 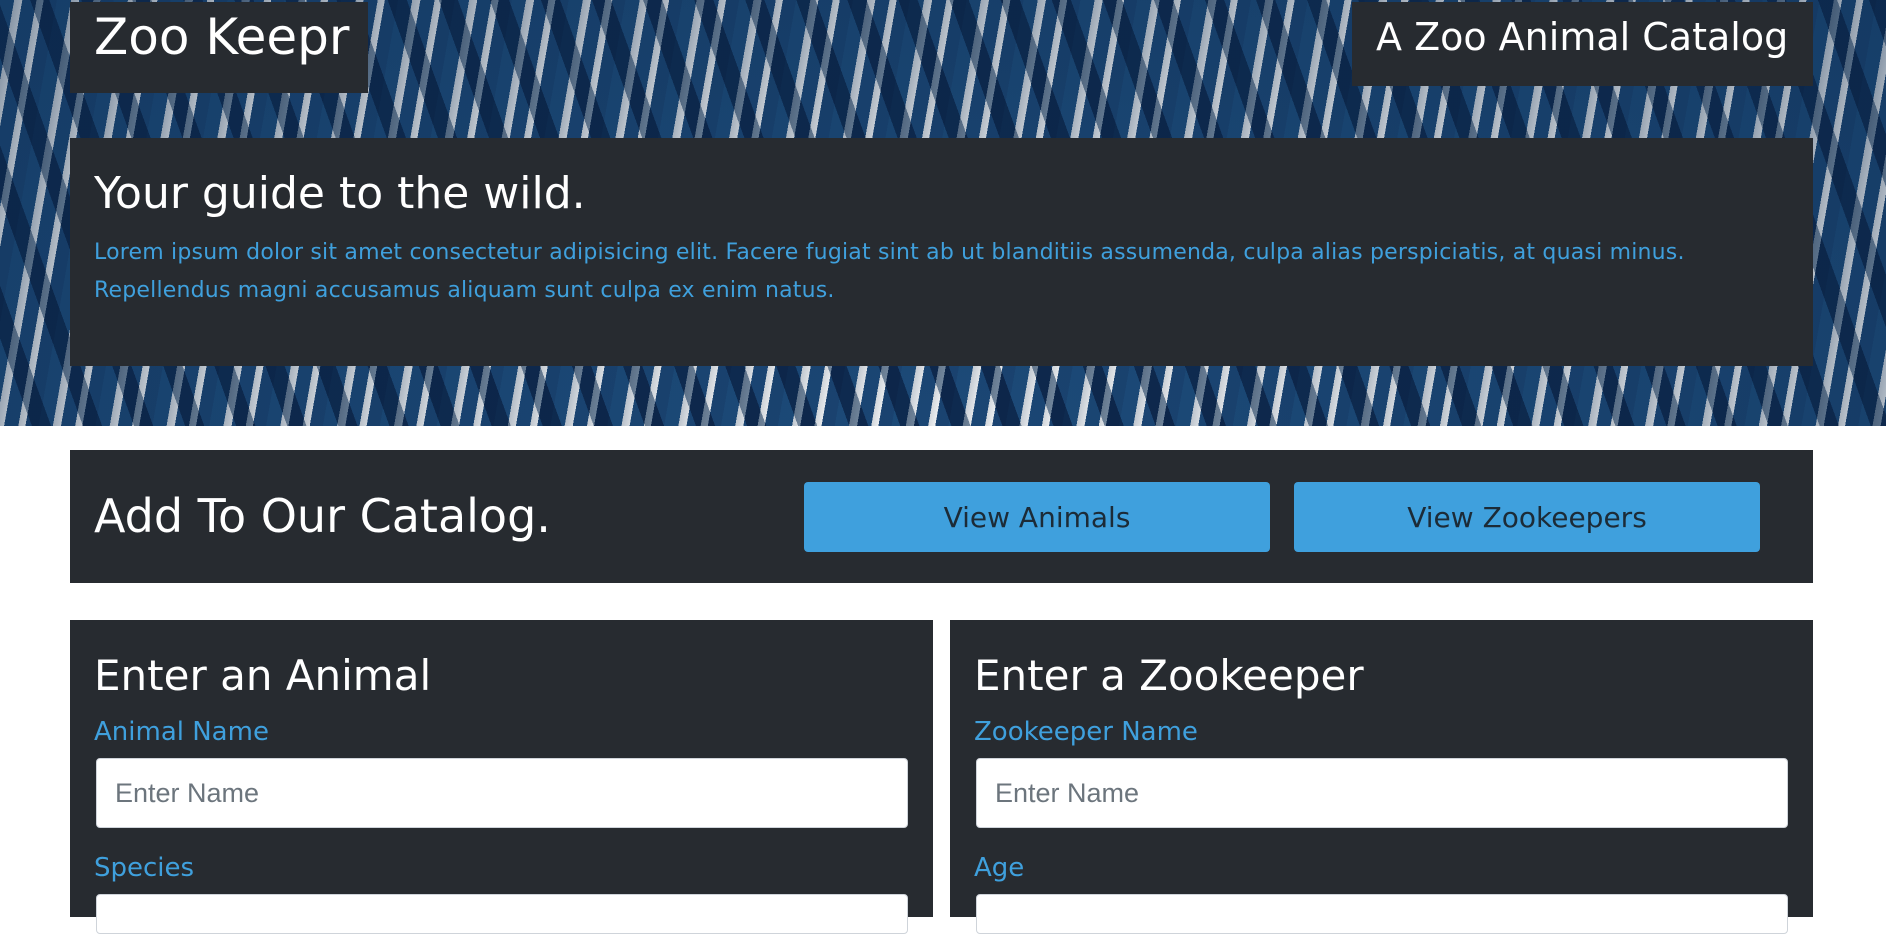 What do you see at coordinates (1582, 37) in the screenshot?
I see `tagline-text: A Zoo Animal Catalog` at bounding box center [1582, 37].